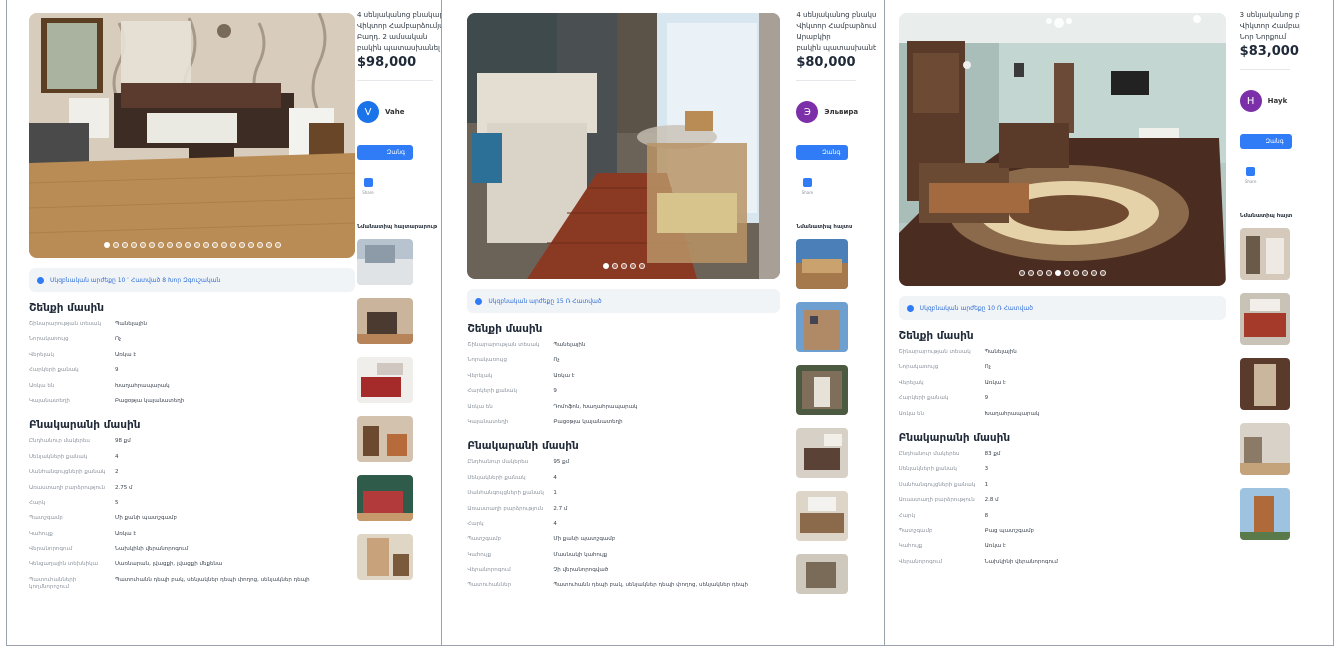 This screenshot has height=646, width=1340. What do you see at coordinates (623, 570) in the screenshot?
I see `detail-row: Վերանորոգում Չի վերանորոգված` at bounding box center [623, 570].